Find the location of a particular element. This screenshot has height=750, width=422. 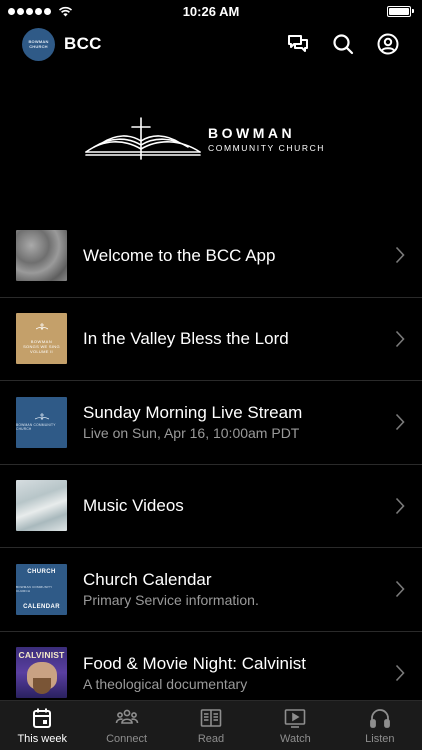

music-videos-thumbnail is located at coordinates (41, 506).